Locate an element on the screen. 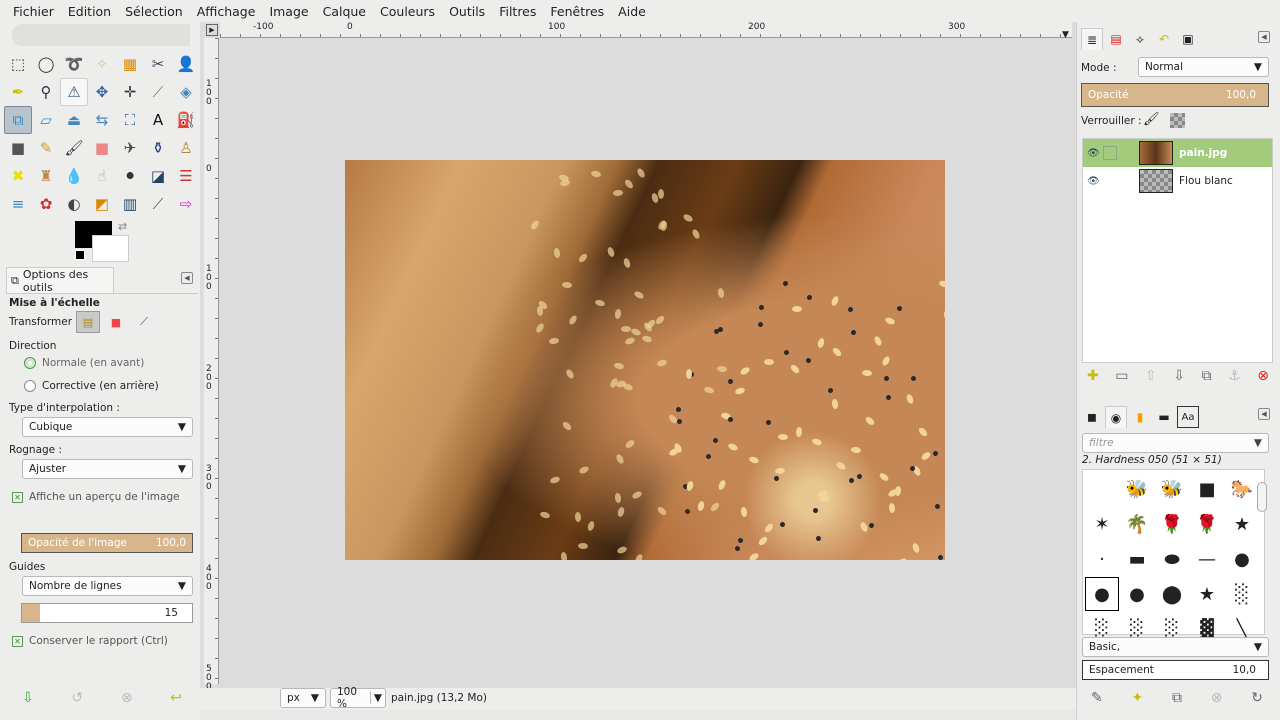  menu-7: Outils is located at coordinates (467, 11).